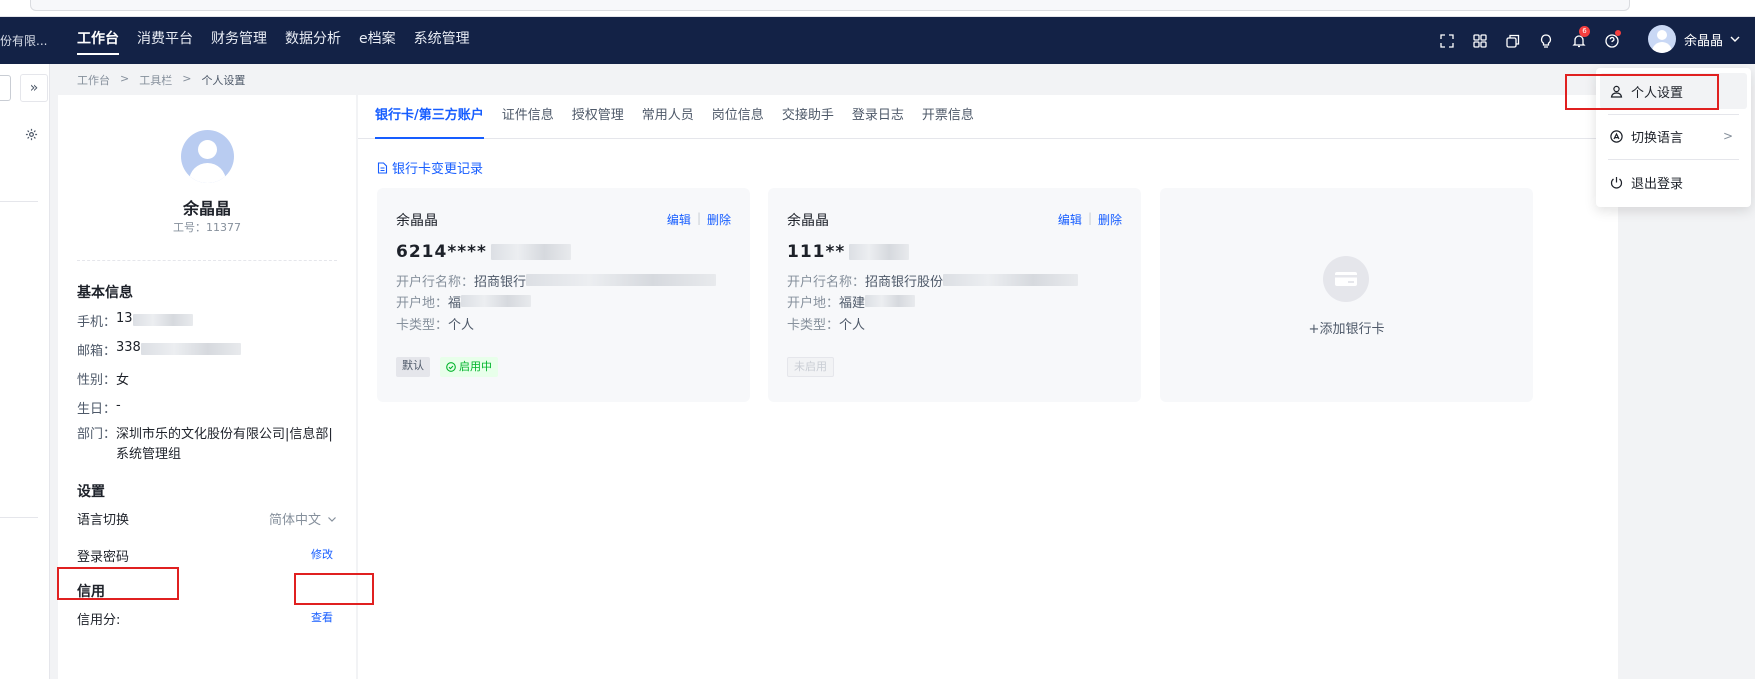 The width and height of the screenshot is (1755, 679). I want to click on menu-item-label: 退出登录, so click(1657, 184).